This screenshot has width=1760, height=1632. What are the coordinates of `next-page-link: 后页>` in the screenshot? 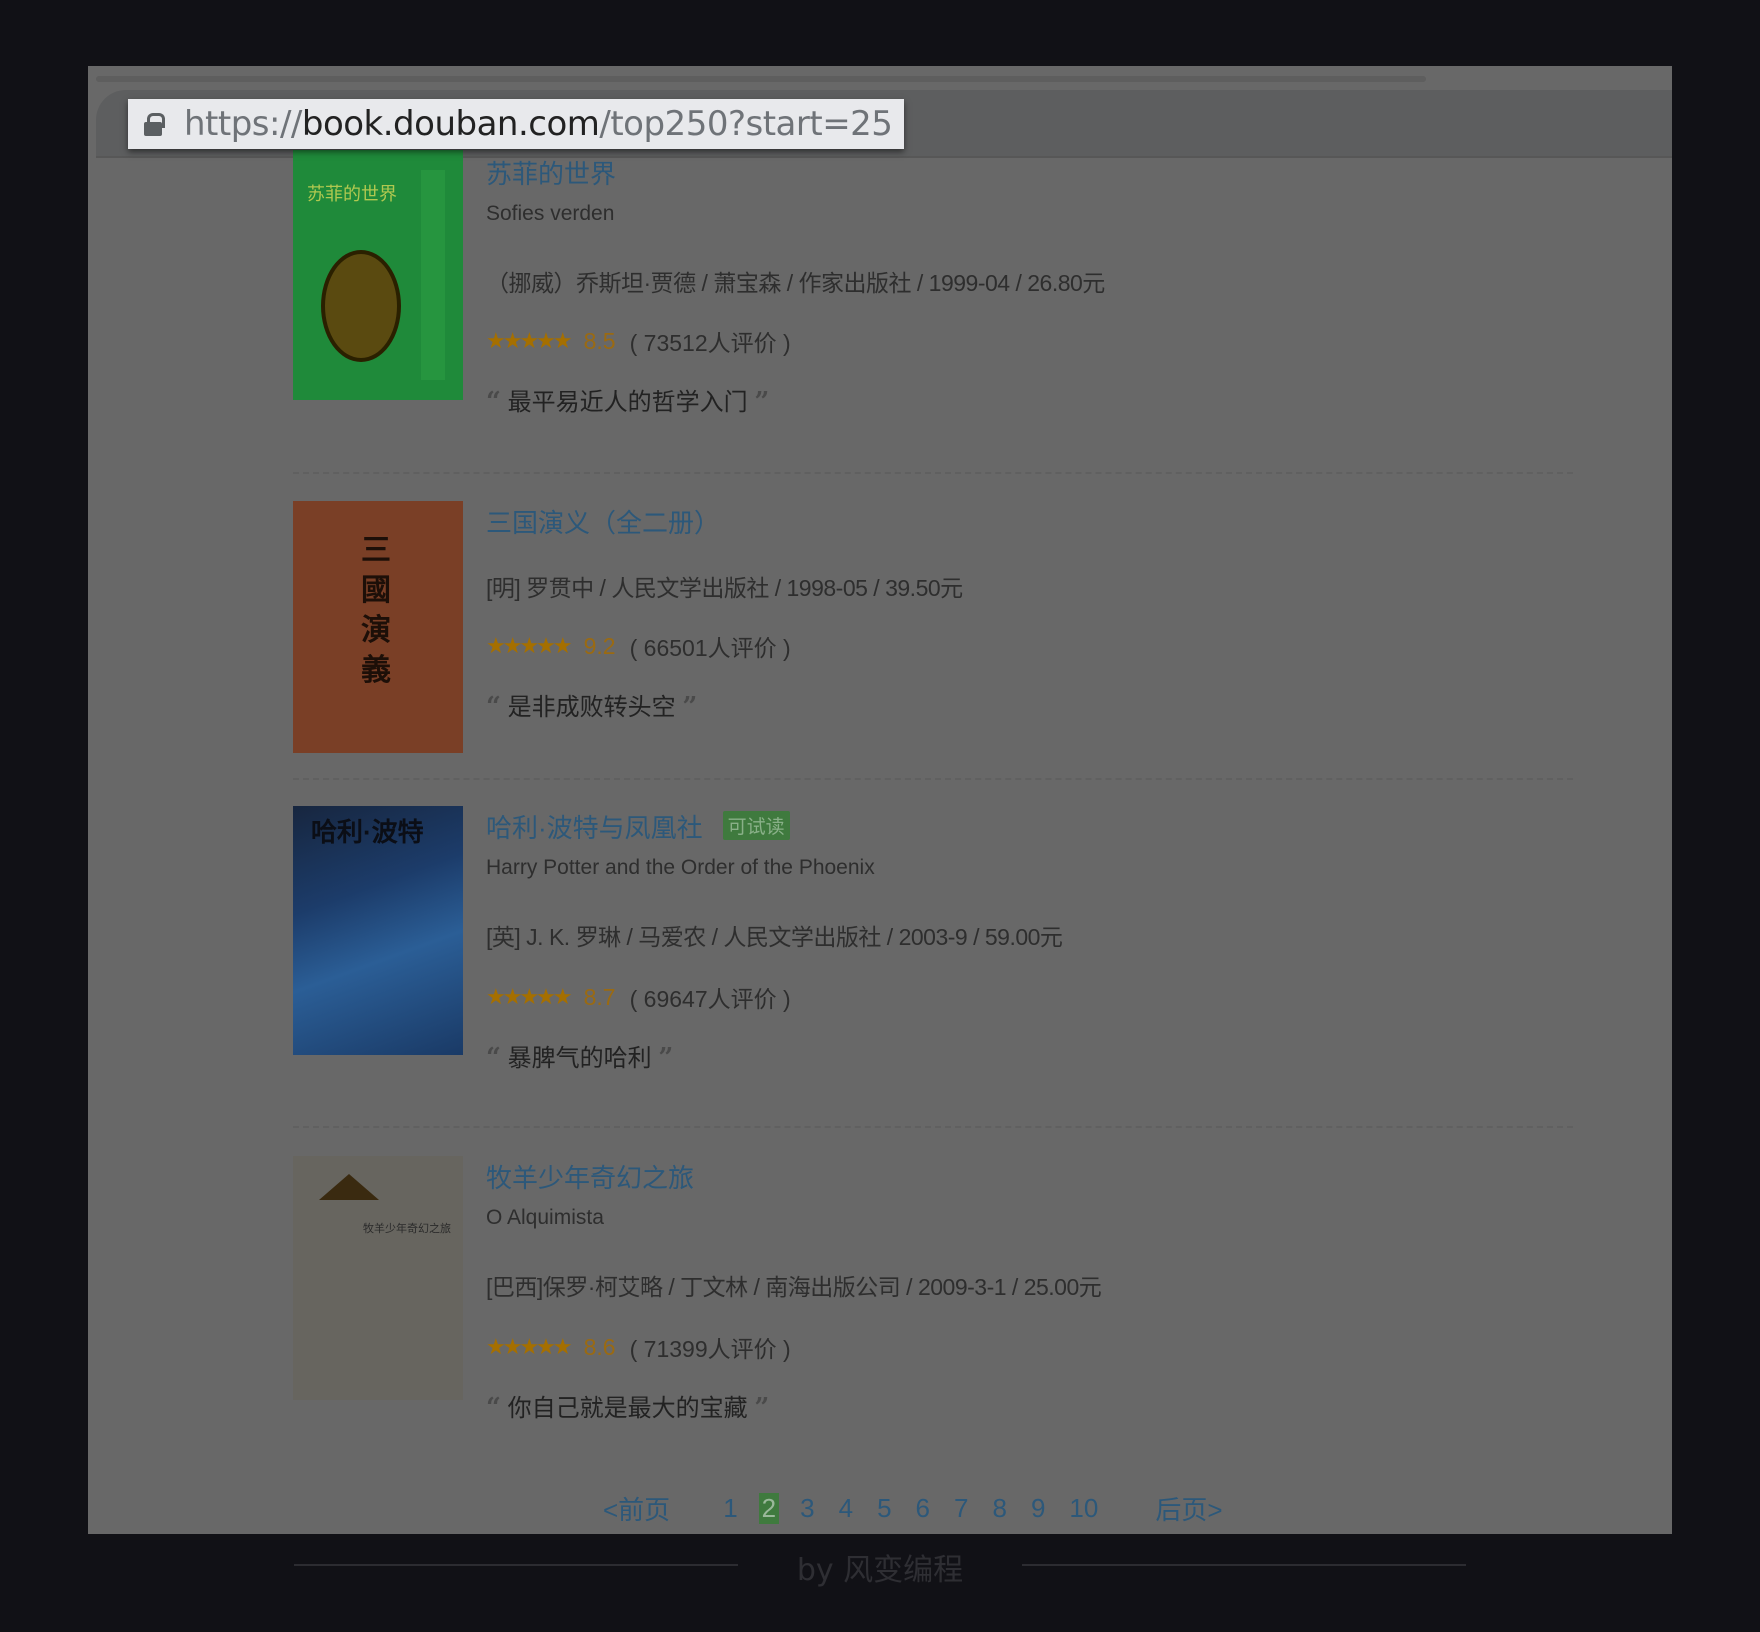 It's located at (1188, 1508).